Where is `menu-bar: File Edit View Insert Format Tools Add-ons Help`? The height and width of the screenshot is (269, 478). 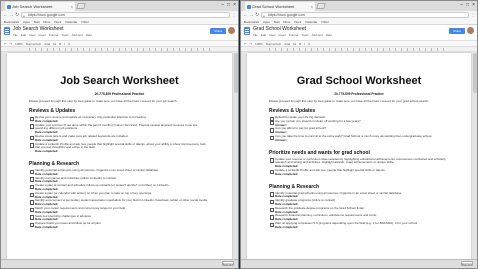 menu-bar: File Edit View Insert Format Tools Add-ons Help is located at coordinates (54, 35).